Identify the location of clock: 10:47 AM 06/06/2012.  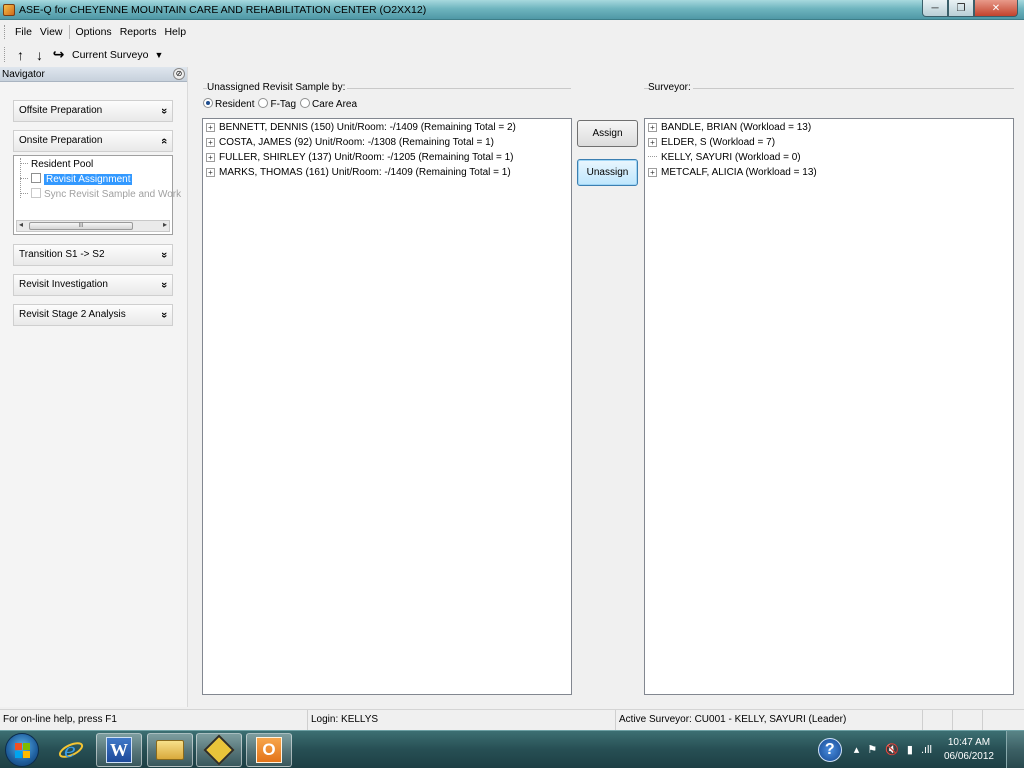
(969, 750).